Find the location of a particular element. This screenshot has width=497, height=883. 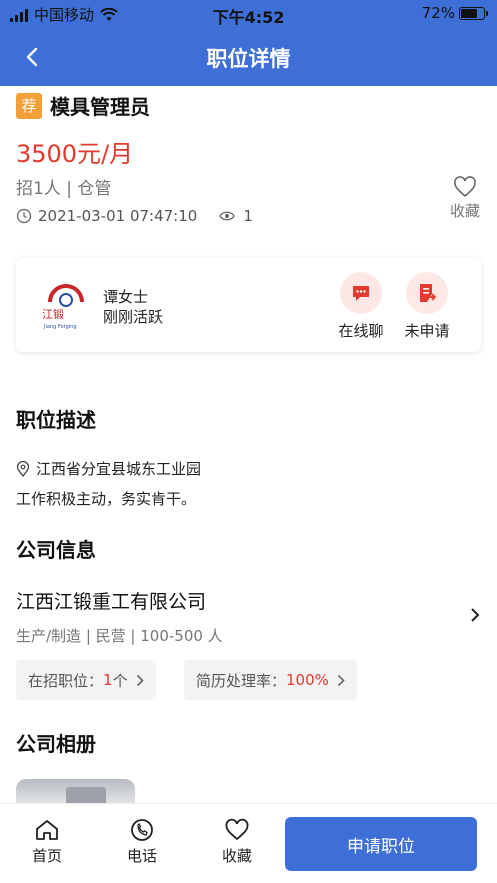

clock-icon is located at coordinates (24, 216).